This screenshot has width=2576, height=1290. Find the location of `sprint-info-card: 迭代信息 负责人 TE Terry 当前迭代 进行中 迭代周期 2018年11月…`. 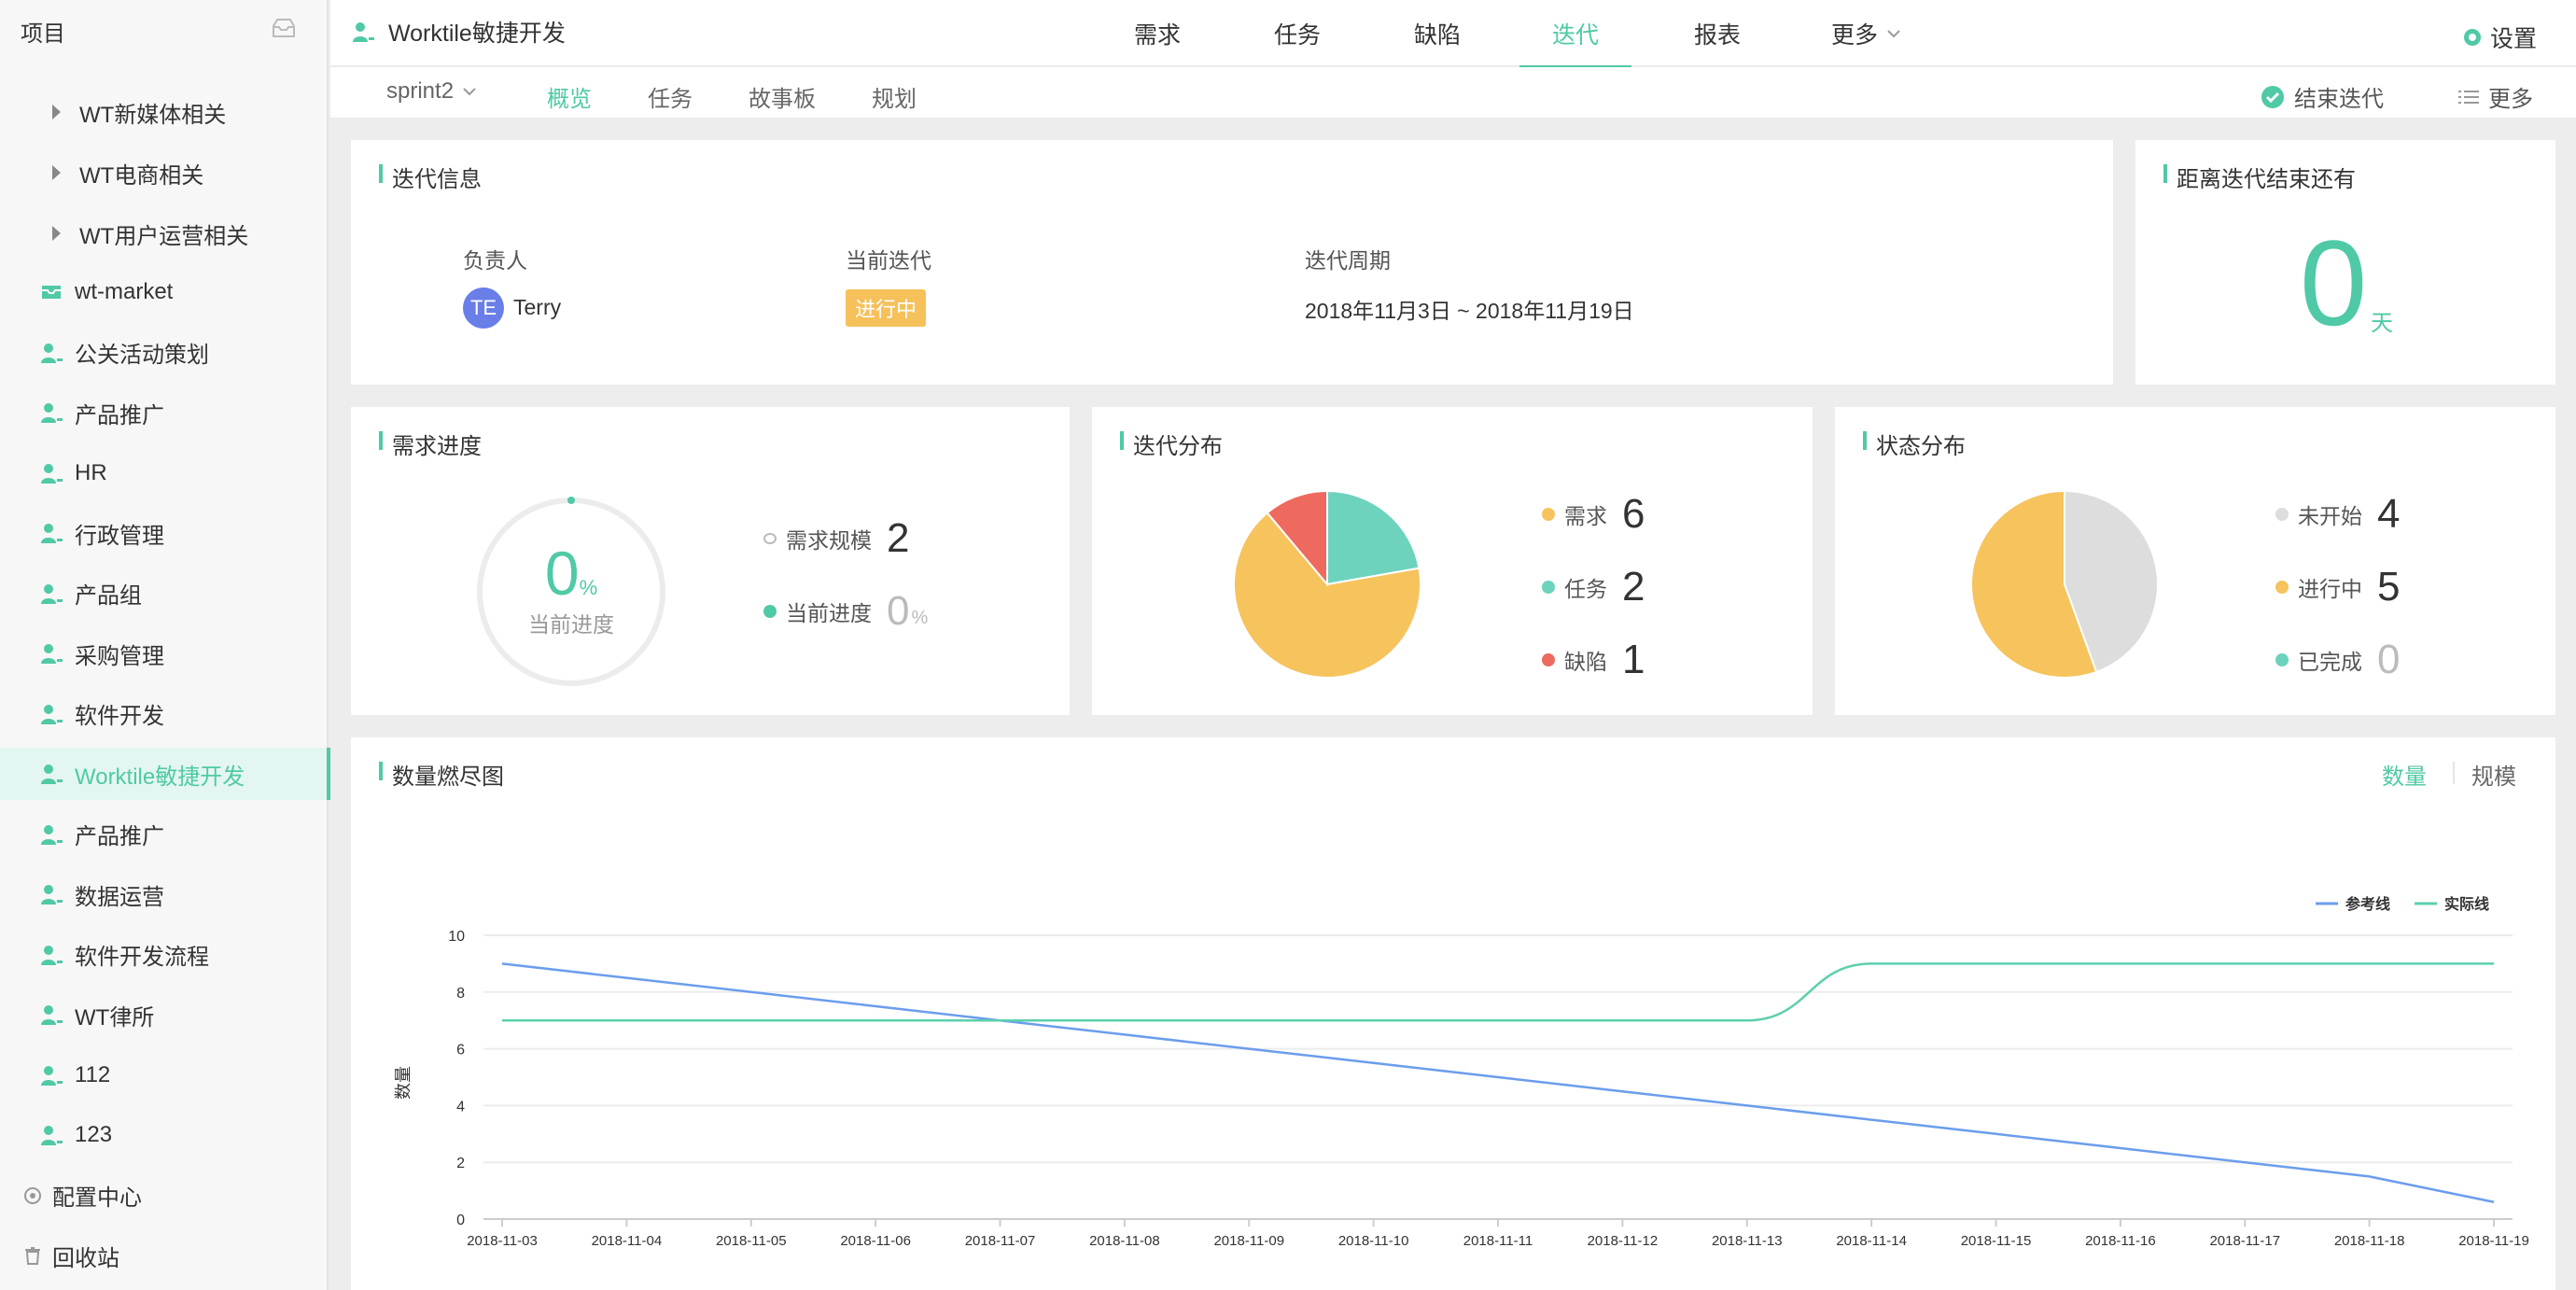

sprint-info-card: 迭代信息 负责人 TE Terry 当前迭代 进行中 迭代周期 2018年11月… is located at coordinates (1232, 262).